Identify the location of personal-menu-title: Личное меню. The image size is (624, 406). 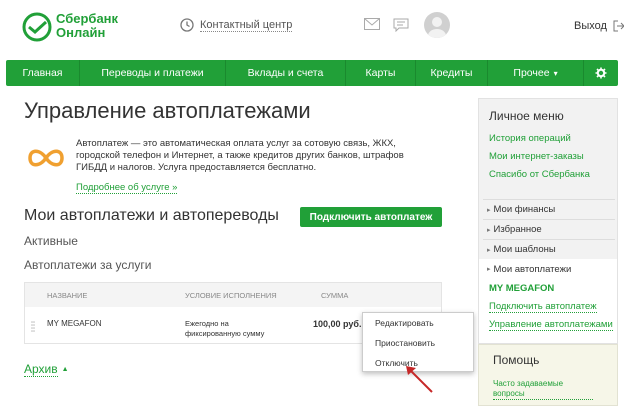
(526, 116).